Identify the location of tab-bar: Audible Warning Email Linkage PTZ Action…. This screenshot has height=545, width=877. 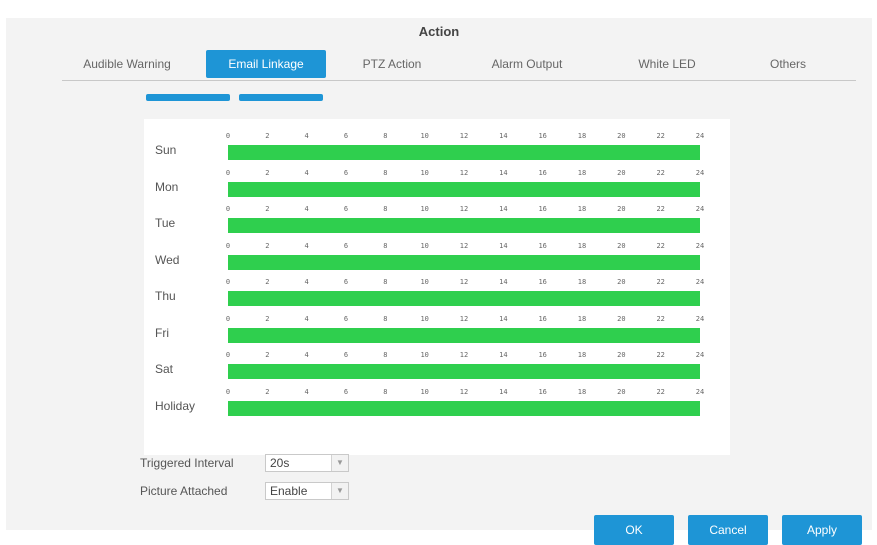
(459, 64).